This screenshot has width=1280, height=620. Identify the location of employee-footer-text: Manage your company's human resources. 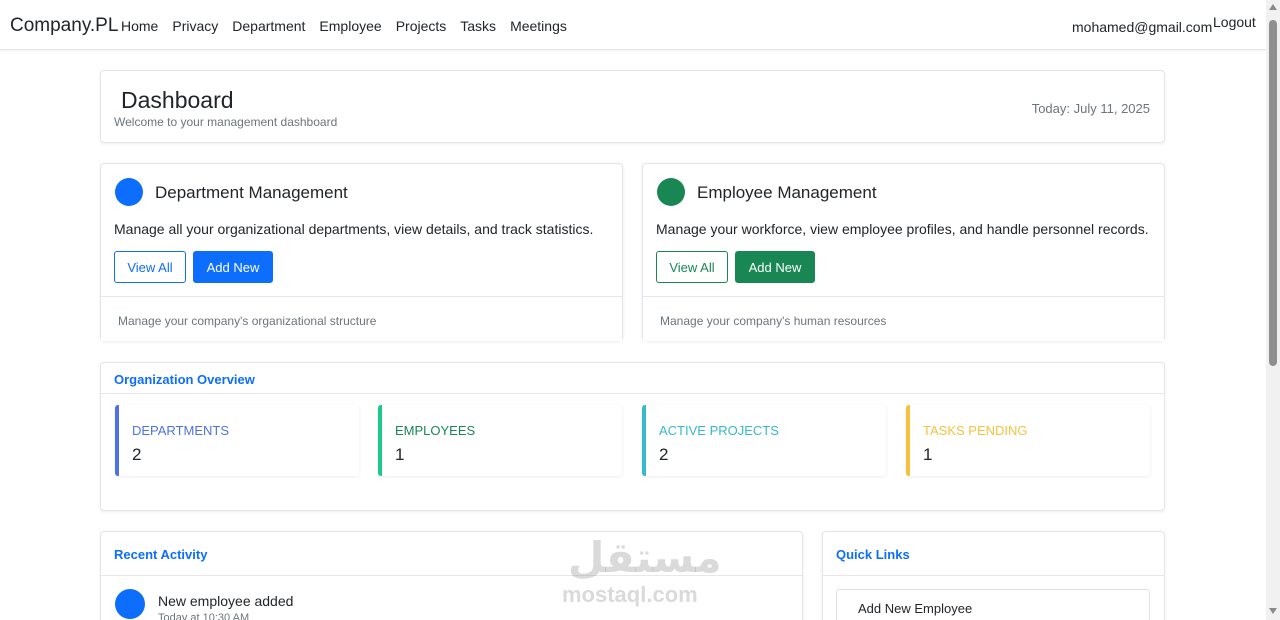
(773, 321).